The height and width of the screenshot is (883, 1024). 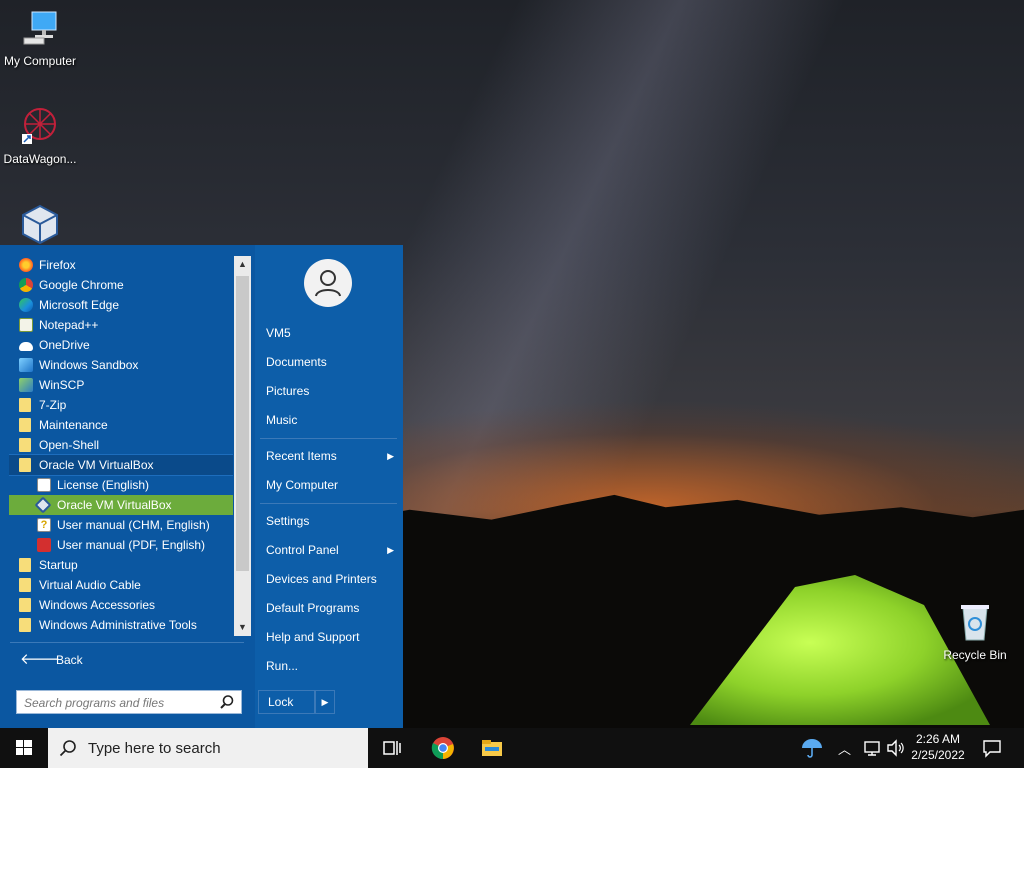 I want to click on menu-label: My Computer, so click(x=302, y=485).